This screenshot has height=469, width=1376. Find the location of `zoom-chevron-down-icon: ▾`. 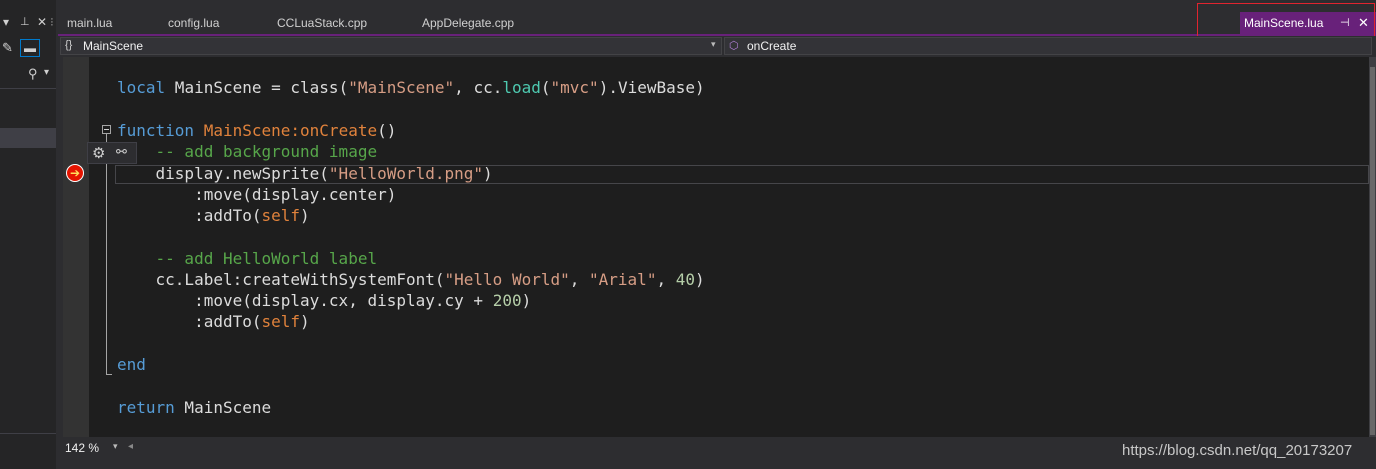

zoom-chevron-down-icon: ▾ is located at coordinates (115, 446).